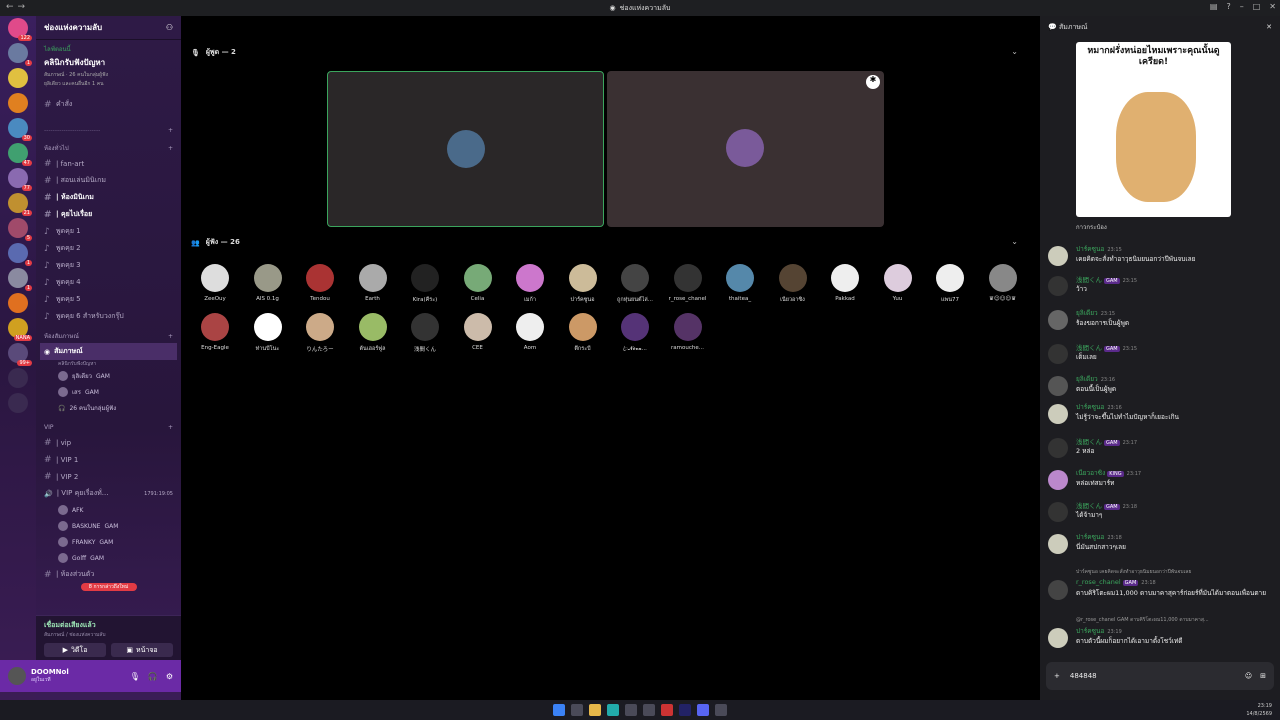 The width and height of the screenshot is (1280, 720). What do you see at coordinates (1095, 313) in the screenshot?
I see `message-author: ยุลิเดียว 23:15` at bounding box center [1095, 313].